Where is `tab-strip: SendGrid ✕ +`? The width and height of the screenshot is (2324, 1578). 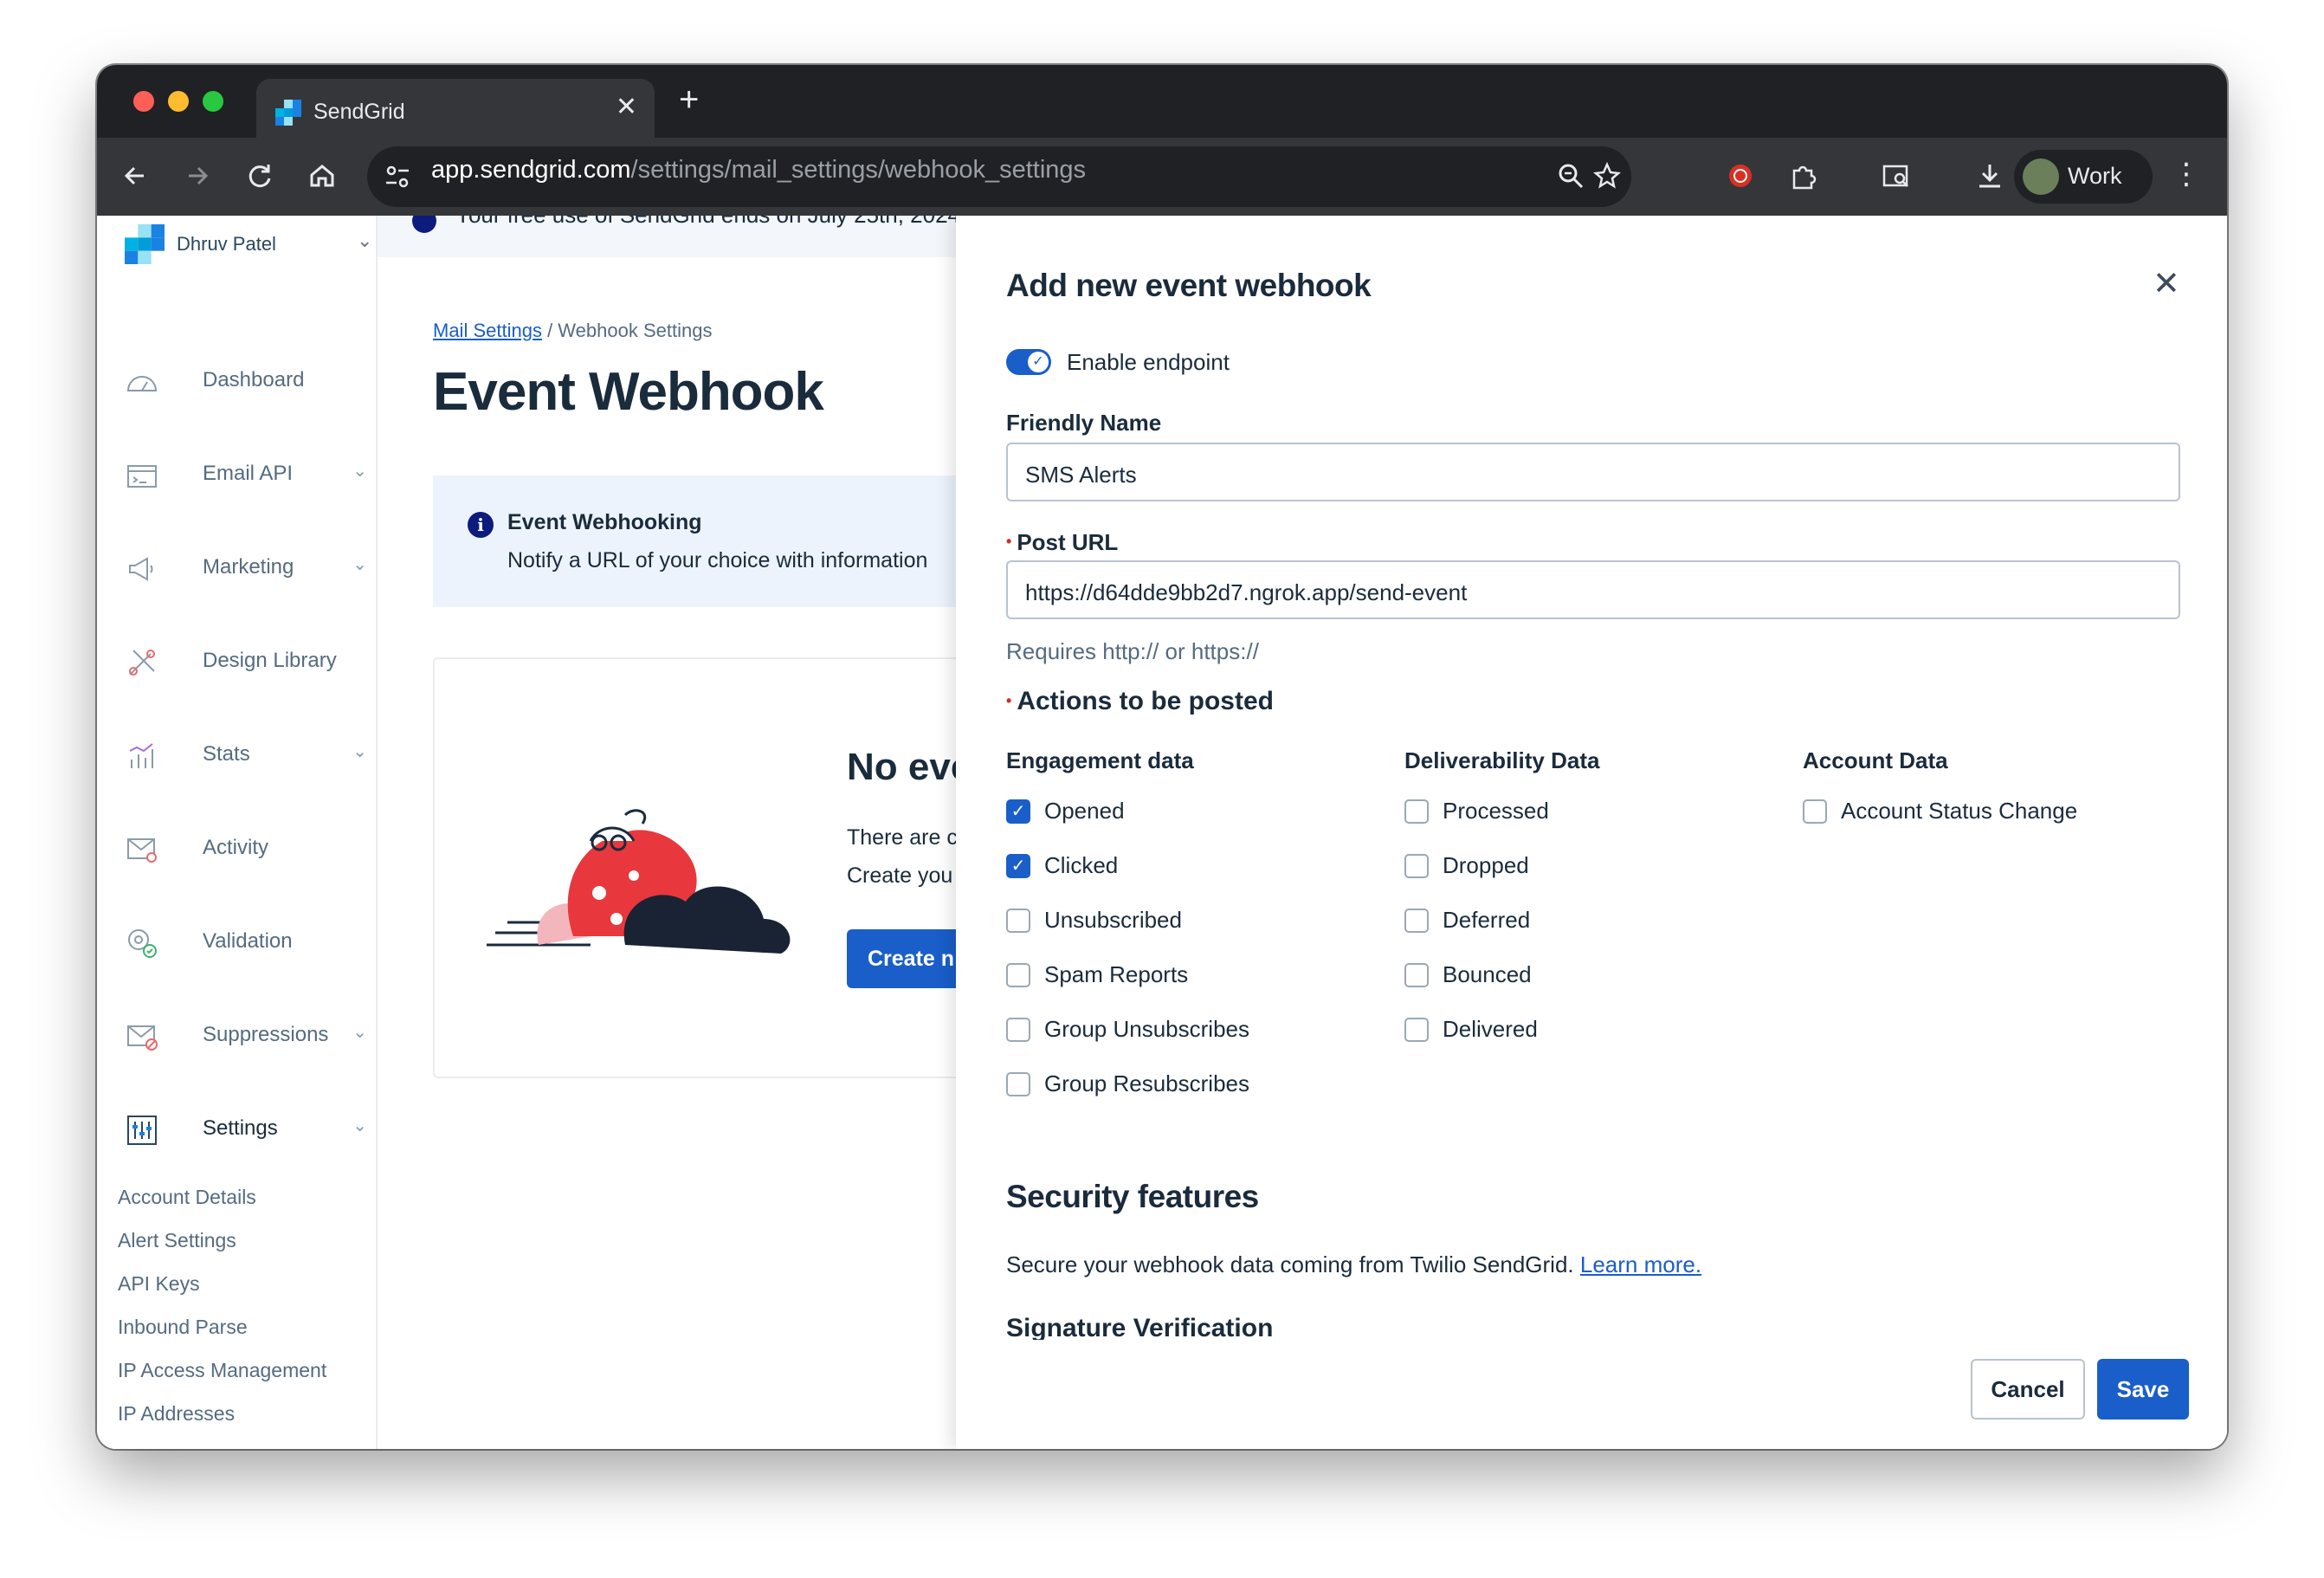 tab-strip: SendGrid ✕ + is located at coordinates (1162, 102).